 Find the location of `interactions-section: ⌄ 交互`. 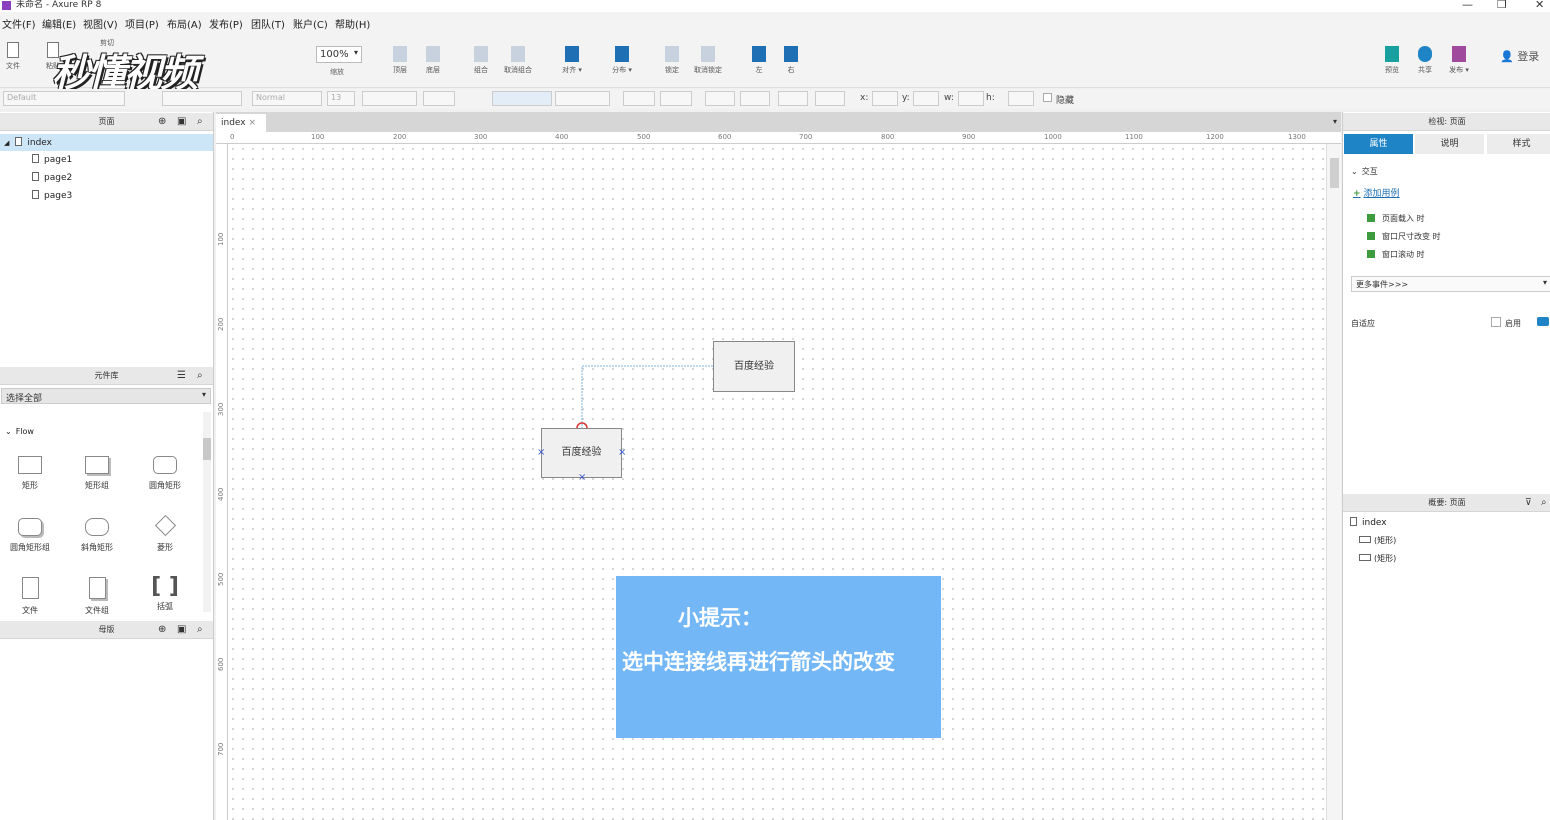

interactions-section: ⌄ 交互 is located at coordinates (1364, 171).